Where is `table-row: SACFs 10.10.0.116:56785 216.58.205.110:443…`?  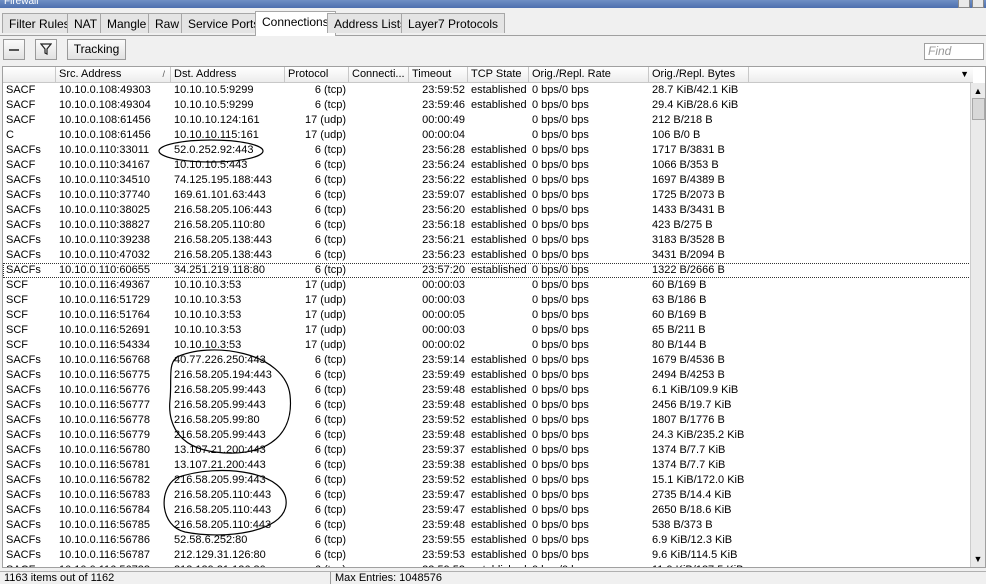
table-row: SACFs 10.10.0.116:56785 216.58.205.110:443… is located at coordinates (487, 525).